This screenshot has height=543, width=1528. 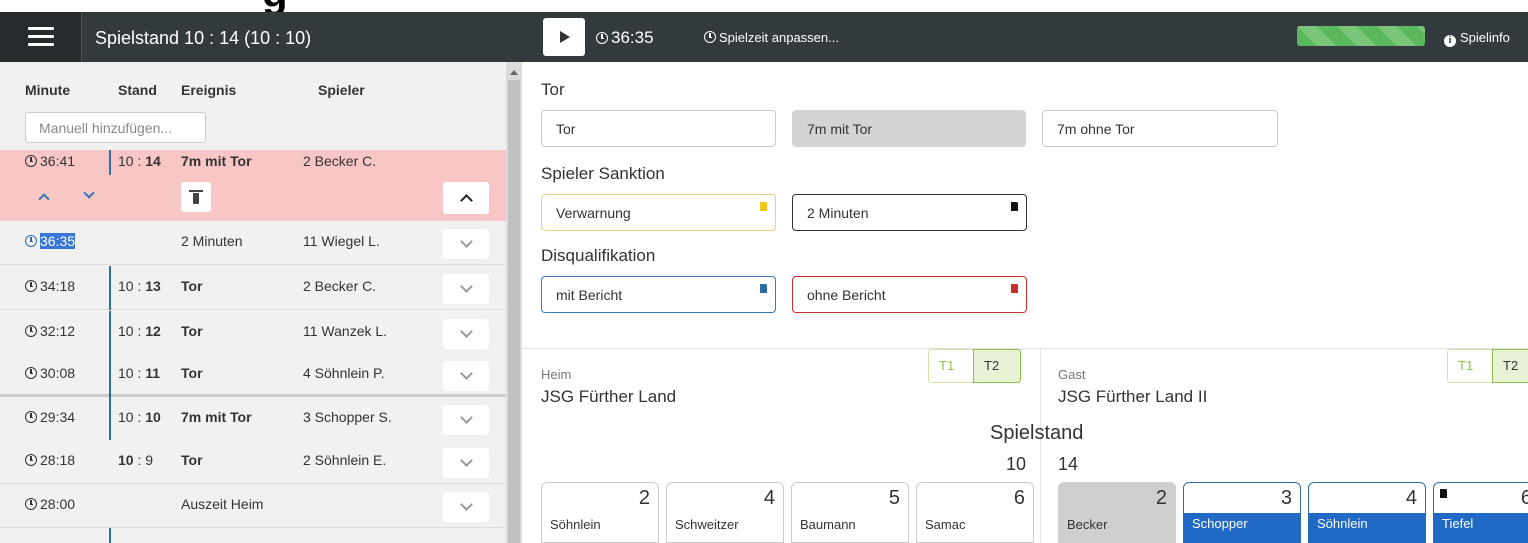 I want to click on guest-label: Gast, so click(x=1072, y=374).